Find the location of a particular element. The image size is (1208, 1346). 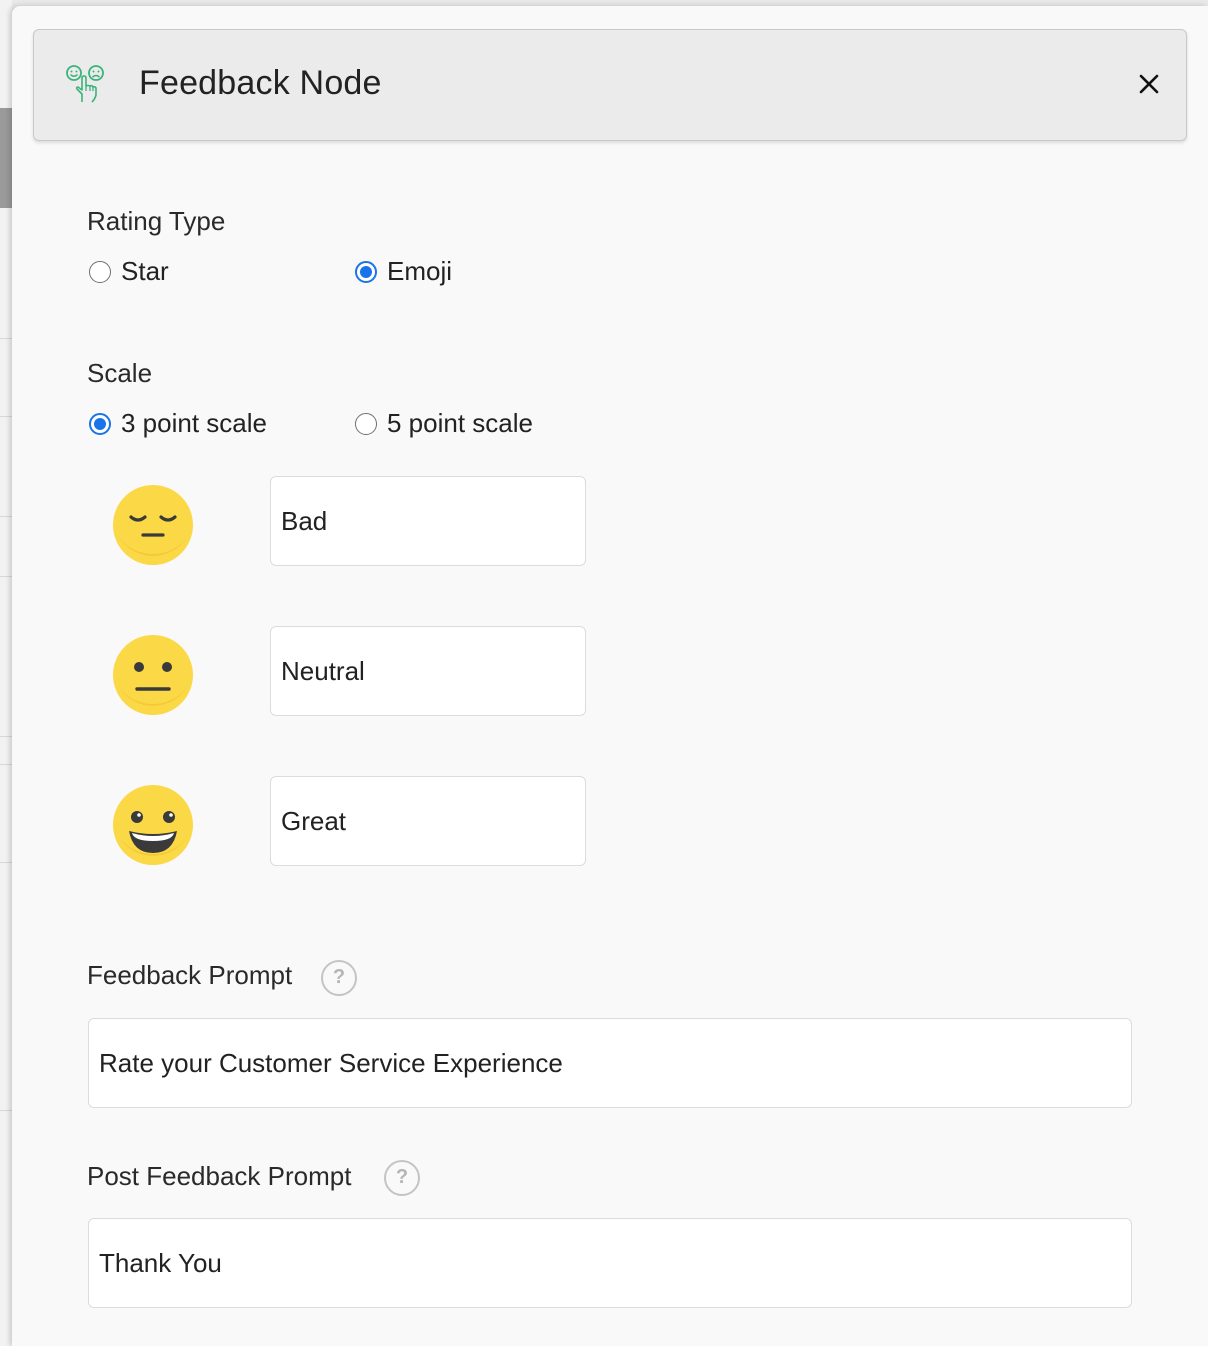

bad-label-input is located at coordinates (428, 521).